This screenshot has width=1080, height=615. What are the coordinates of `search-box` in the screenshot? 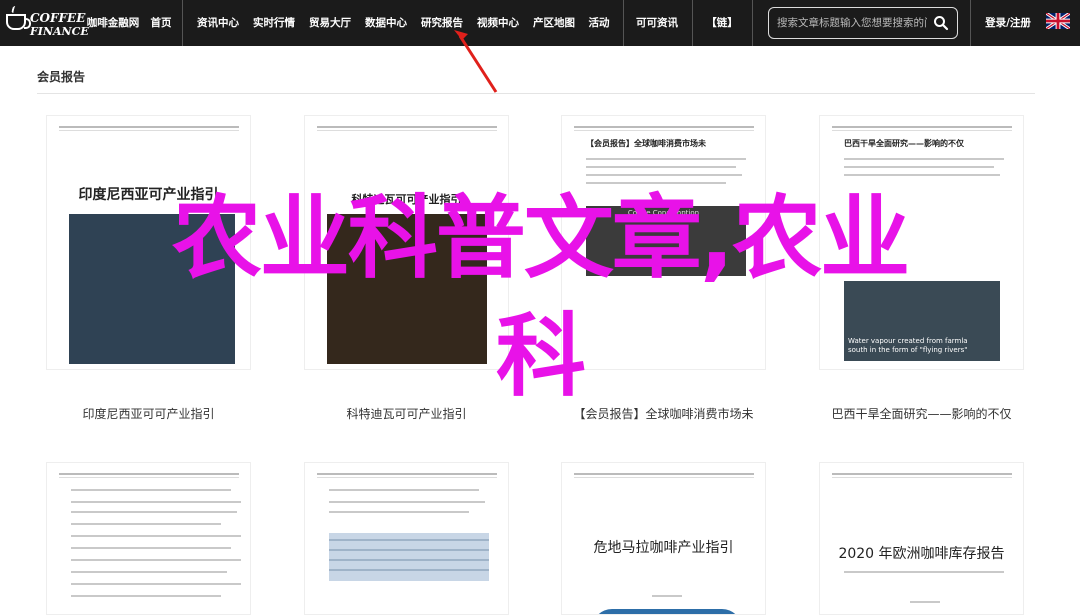 It's located at (863, 23).